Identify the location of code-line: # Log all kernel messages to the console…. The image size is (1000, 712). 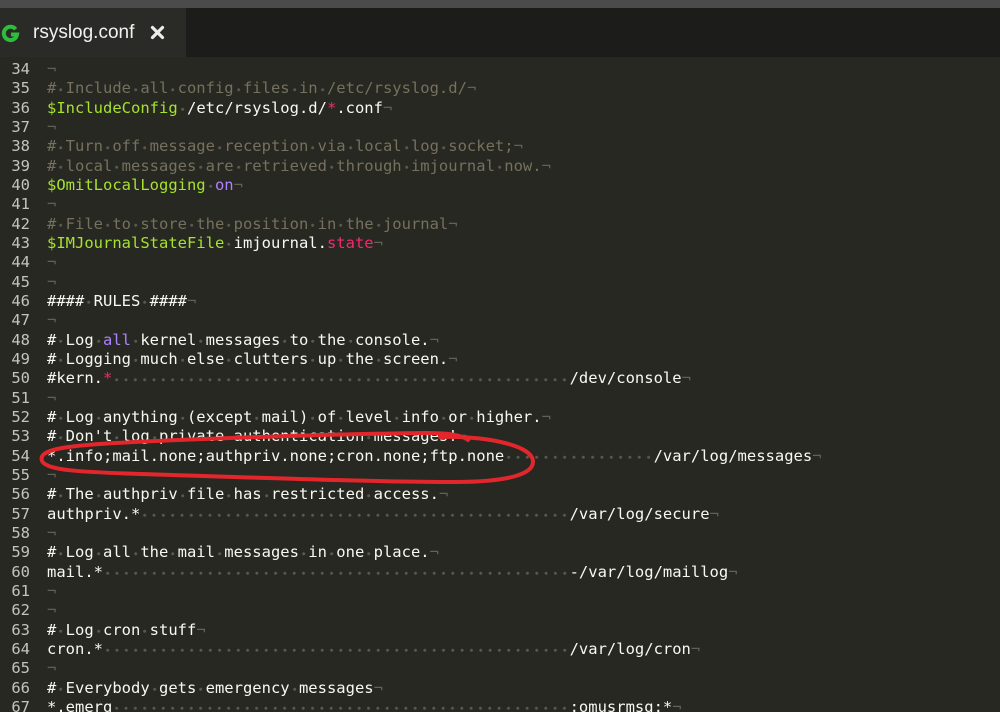
(523, 340).